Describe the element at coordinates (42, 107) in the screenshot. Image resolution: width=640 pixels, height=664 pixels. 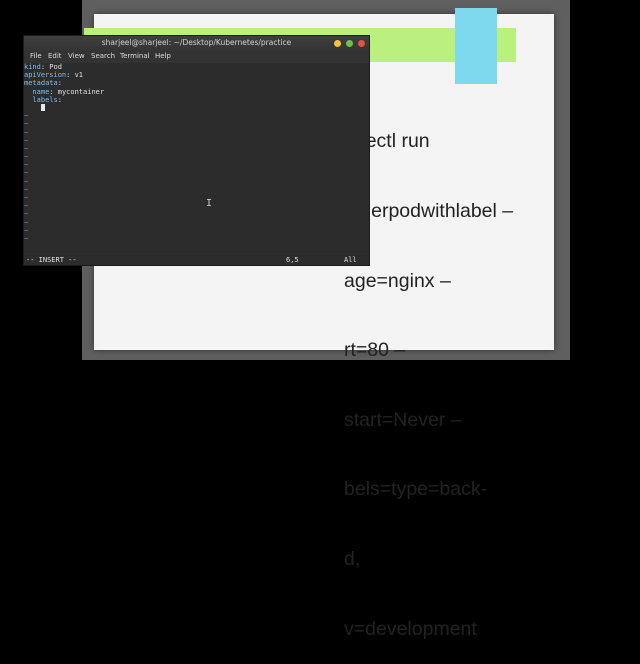
I see `text-cursor` at that location.